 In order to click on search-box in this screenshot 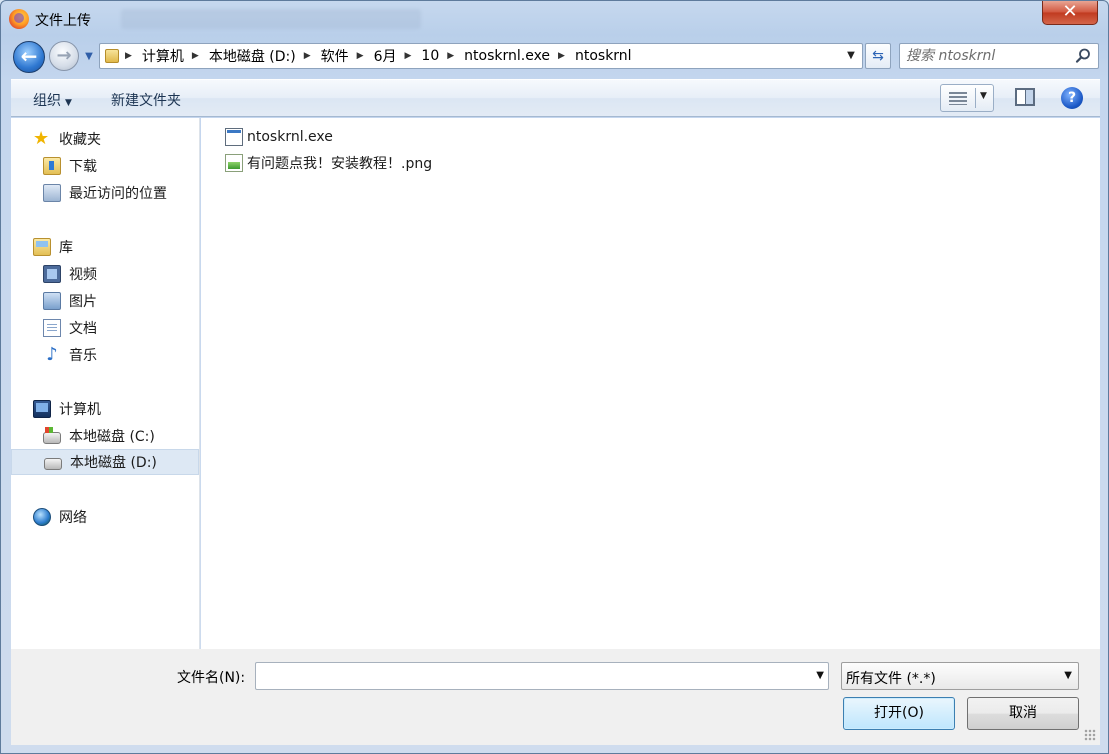, I will do `click(999, 56)`.